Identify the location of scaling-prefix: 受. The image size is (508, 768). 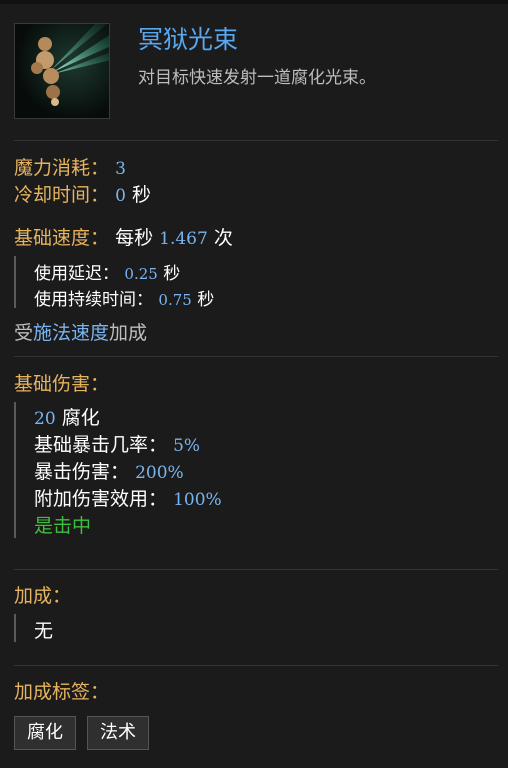
(24, 333).